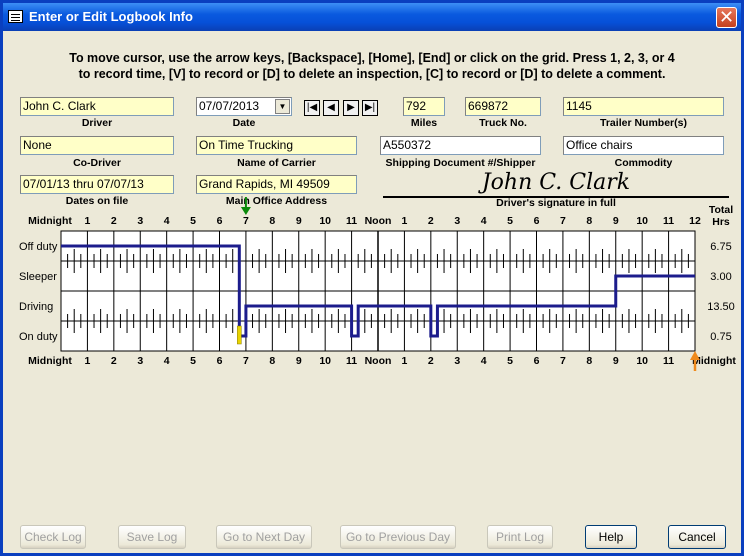  I want to click on row-total: 13.50, so click(721, 307).